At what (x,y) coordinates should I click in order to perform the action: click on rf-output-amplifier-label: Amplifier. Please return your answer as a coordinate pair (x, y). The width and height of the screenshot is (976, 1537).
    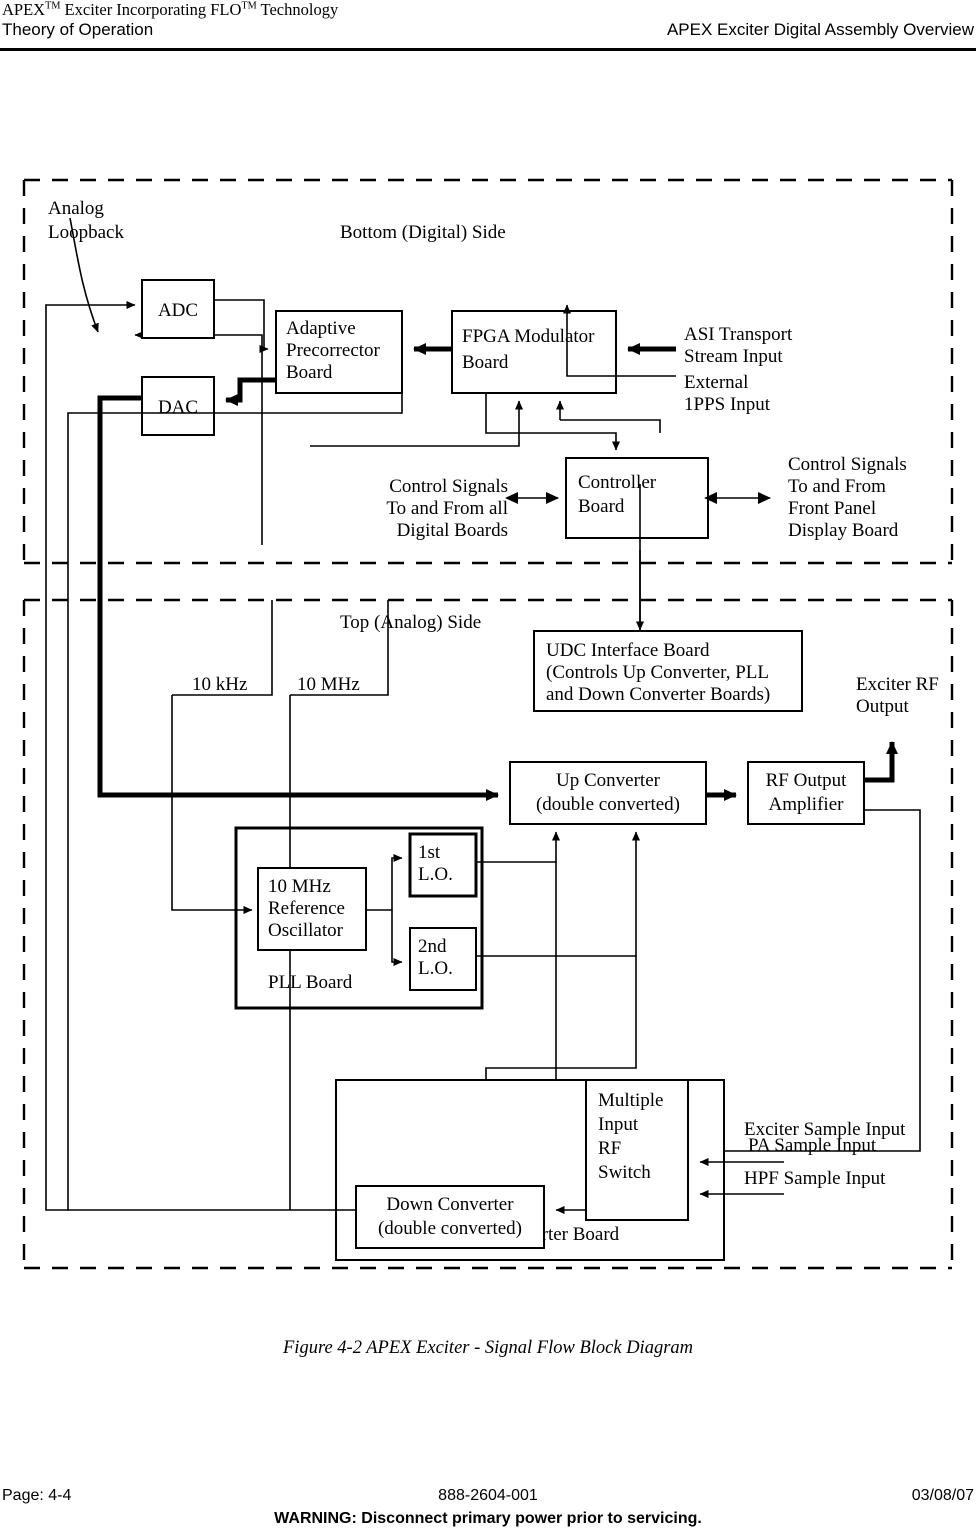
    Looking at the image, I should click on (807, 804).